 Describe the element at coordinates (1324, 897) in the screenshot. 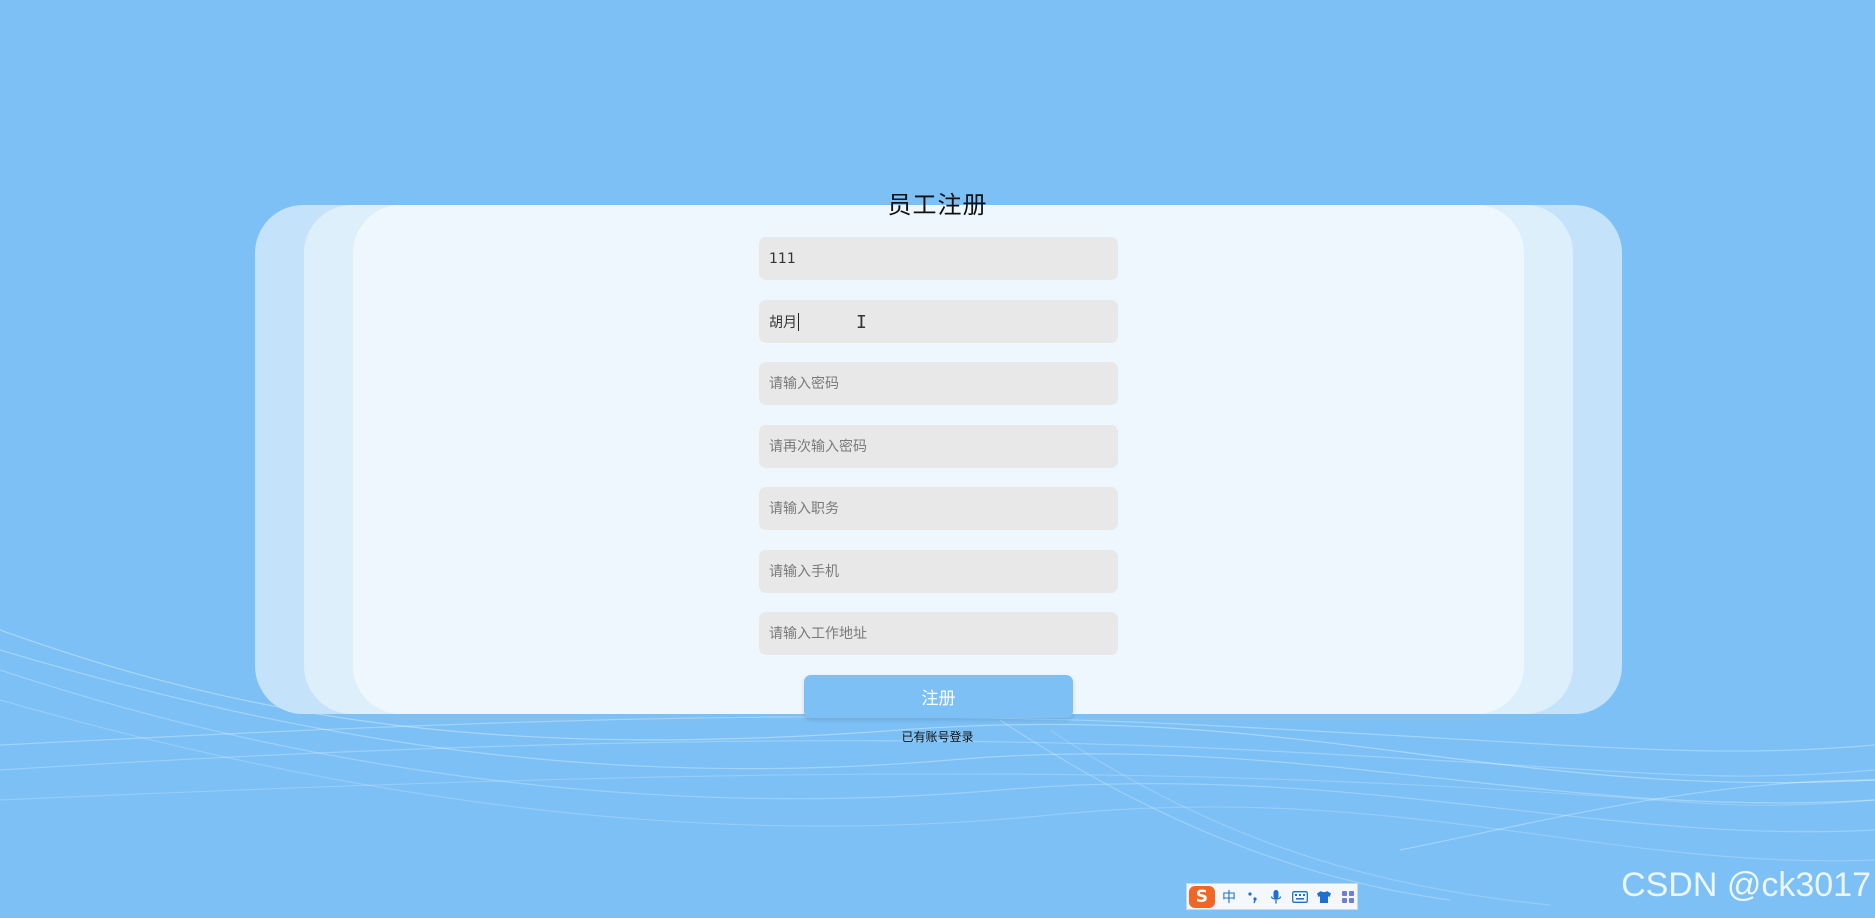

I see `skin-icon` at that location.